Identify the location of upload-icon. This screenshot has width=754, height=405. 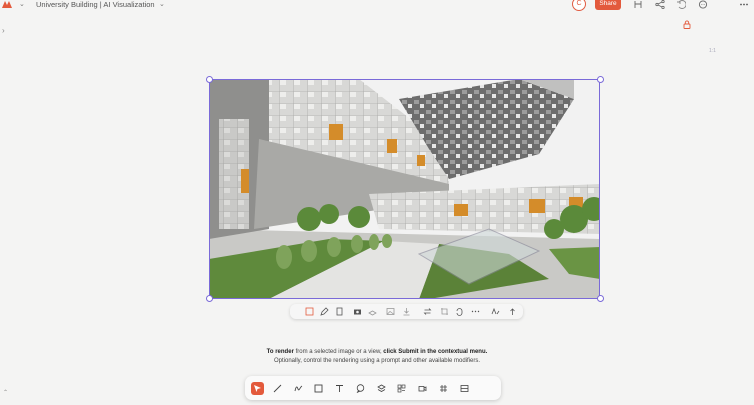
(512, 311).